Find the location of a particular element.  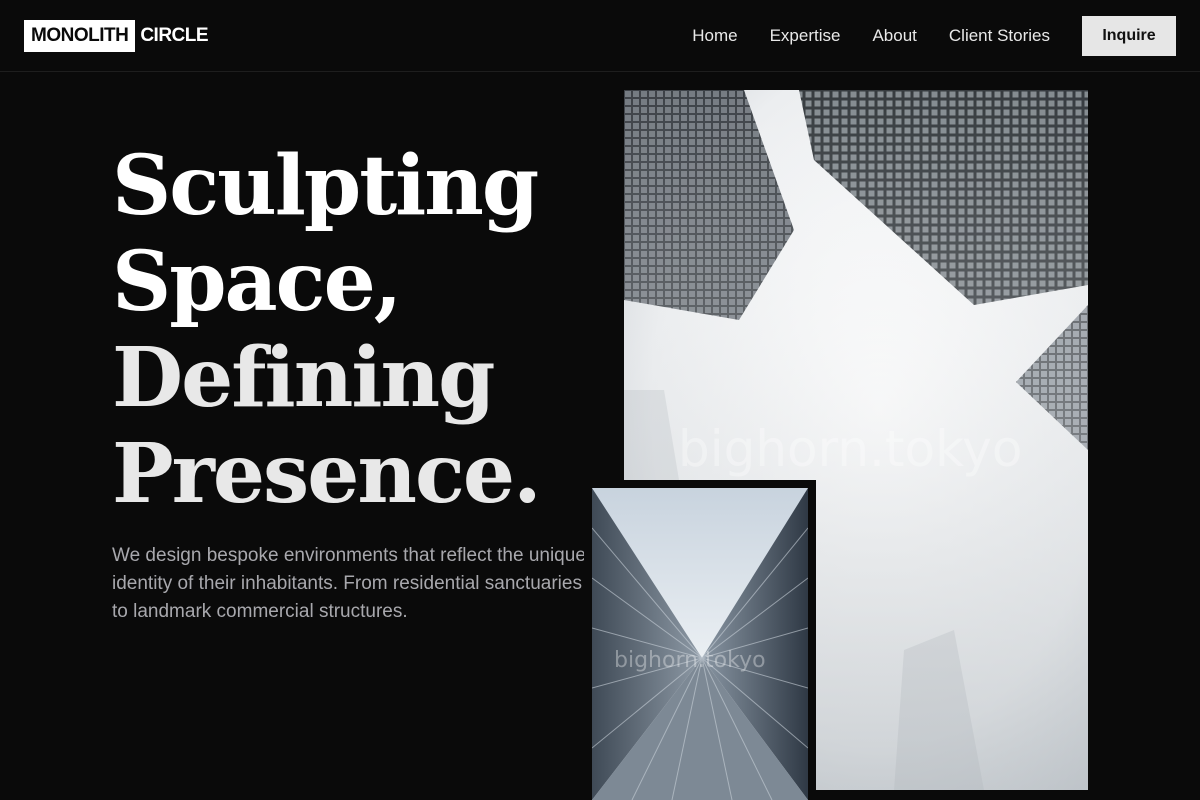

photo-watermark-small: bighorn.tokyo is located at coordinates (690, 660).